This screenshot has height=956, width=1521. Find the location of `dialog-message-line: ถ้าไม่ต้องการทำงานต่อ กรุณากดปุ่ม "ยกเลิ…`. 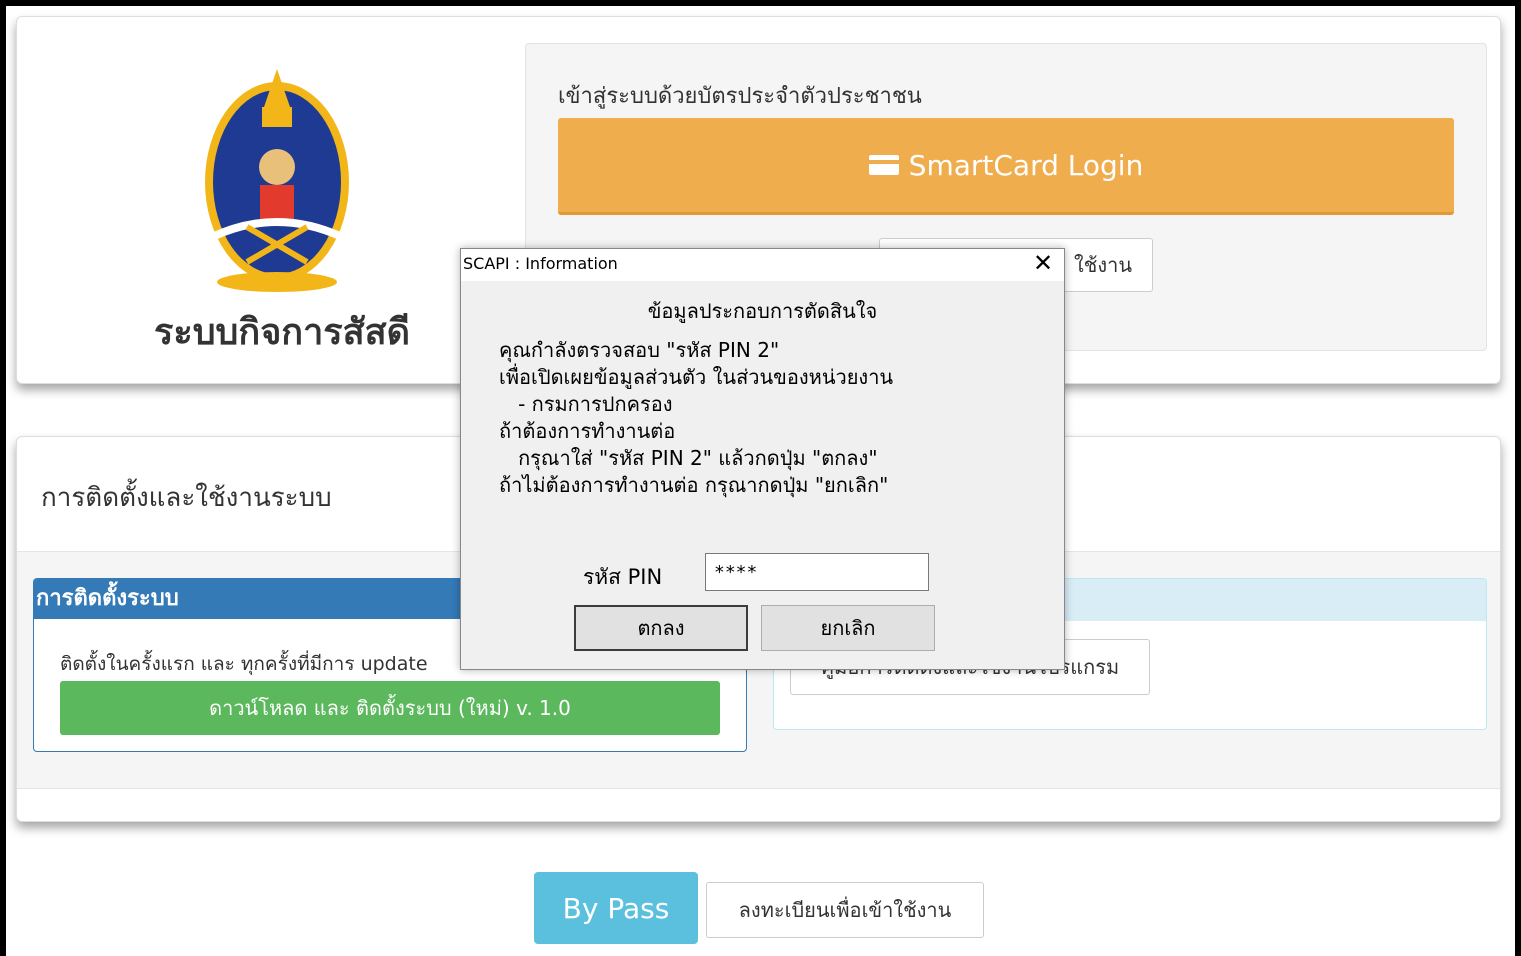

dialog-message-line: ถ้าไม่ต้องการทำงานต่อ กรุณากดปุ่ม "ยกเลิ… is located at coordinates (694, 485).